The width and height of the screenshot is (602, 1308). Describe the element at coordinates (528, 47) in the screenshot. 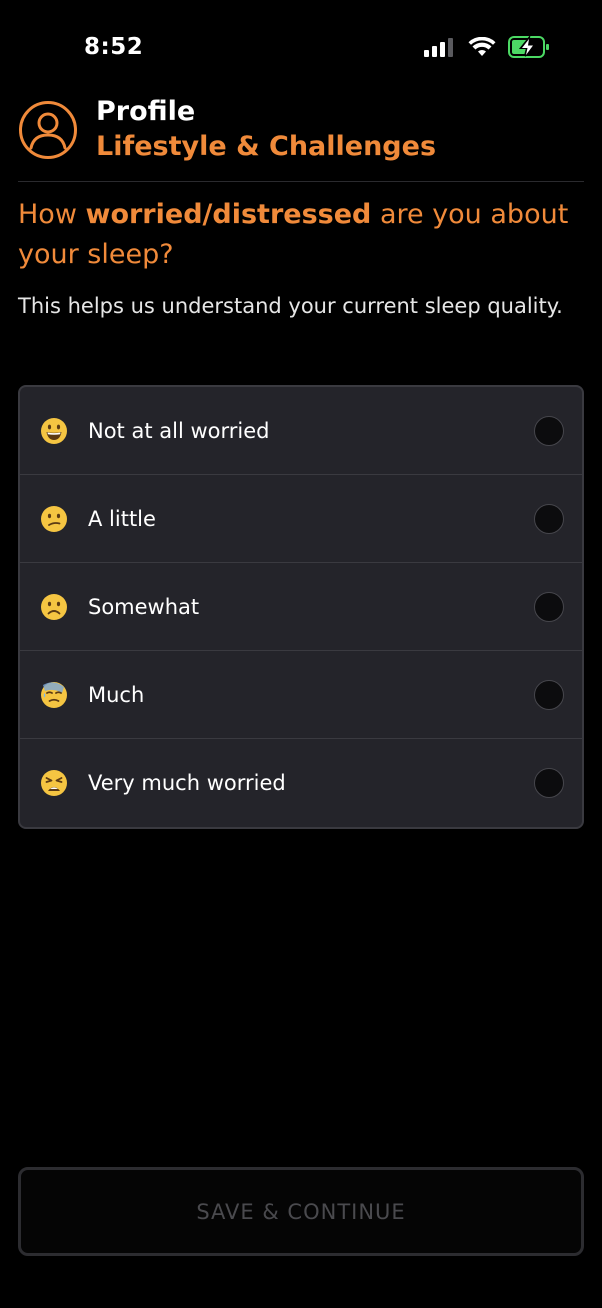

I see `battery-charging-icon` at that location.